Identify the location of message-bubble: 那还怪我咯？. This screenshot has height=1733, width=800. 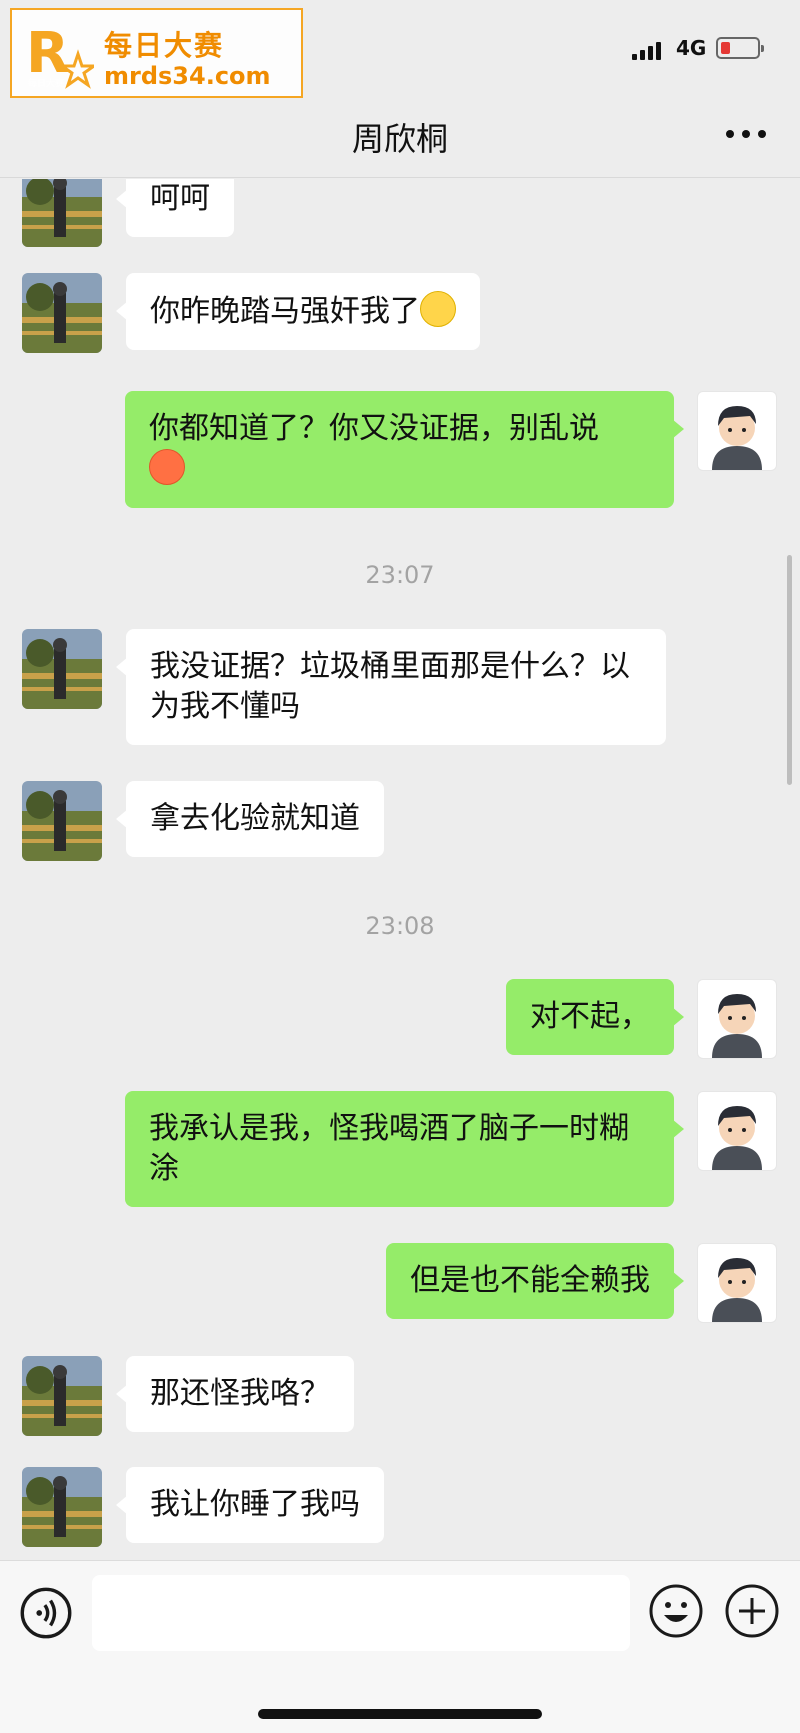
(235, 1394).